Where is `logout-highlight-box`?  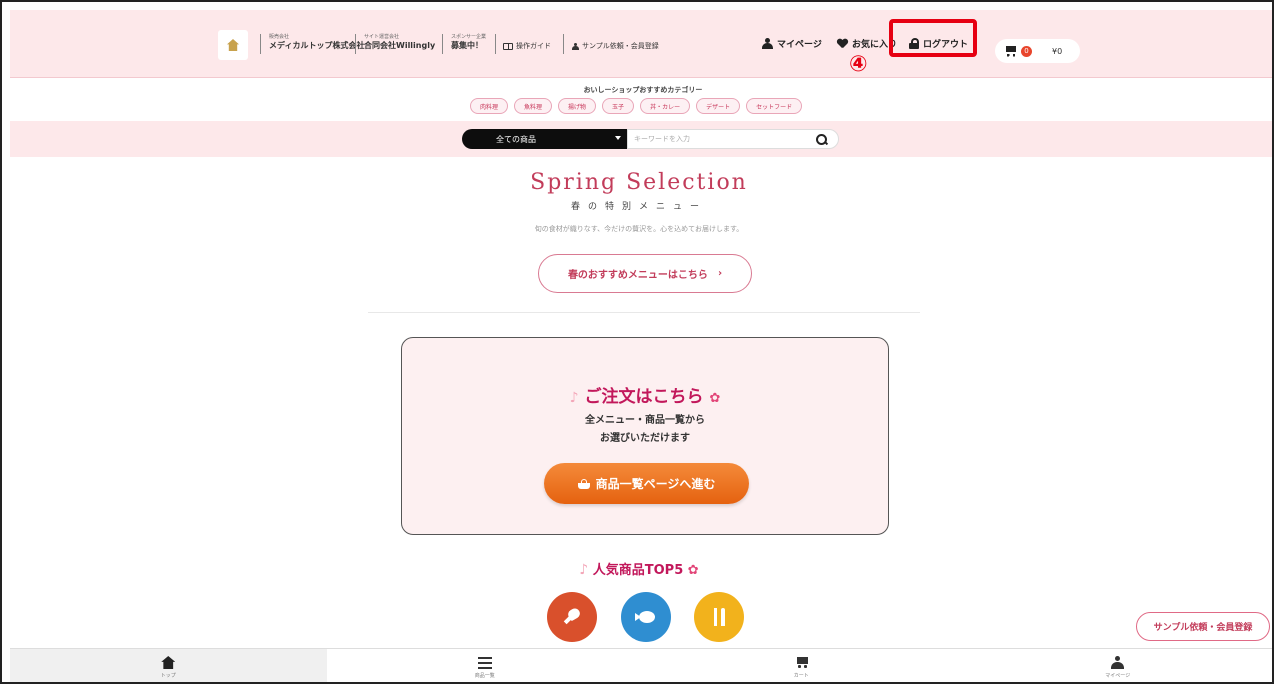
logout-highlight-box is located at coordinates (933, 38).